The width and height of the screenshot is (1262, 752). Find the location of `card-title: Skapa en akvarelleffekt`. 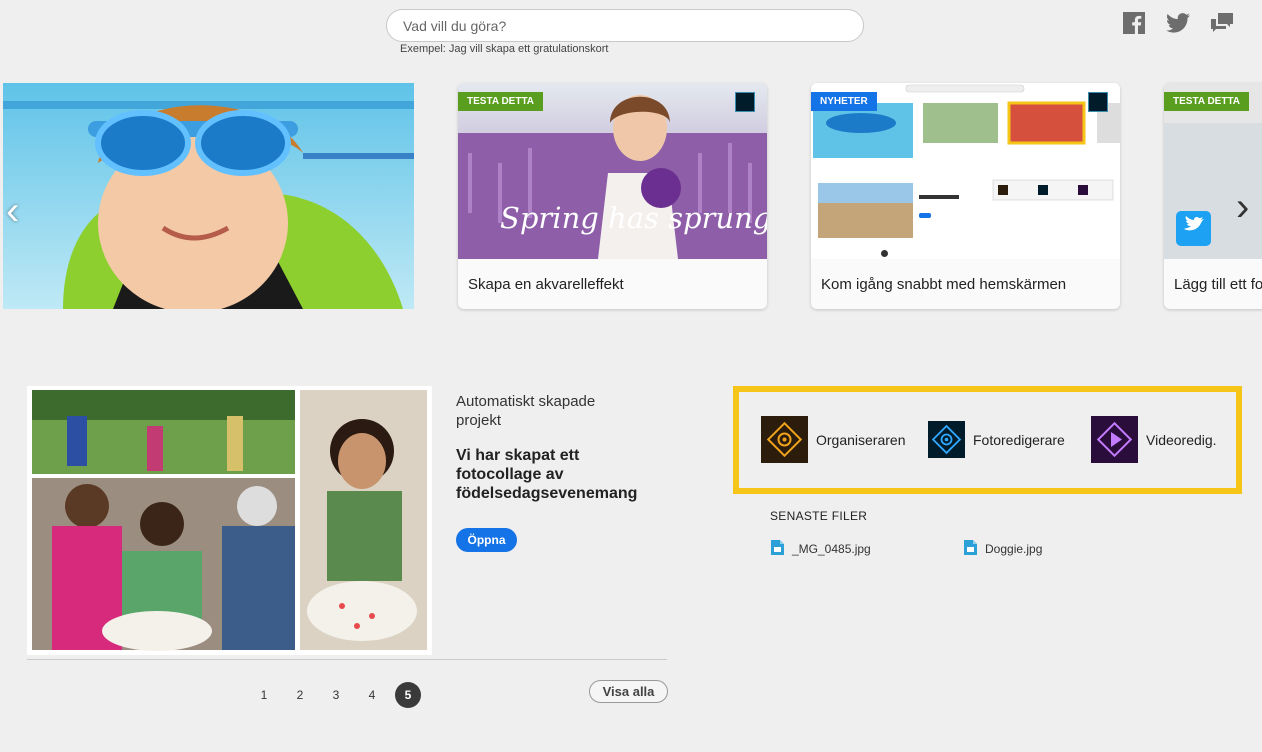

card-title: Skapa en akvarelleffekt is located at coordinates (546, 284).